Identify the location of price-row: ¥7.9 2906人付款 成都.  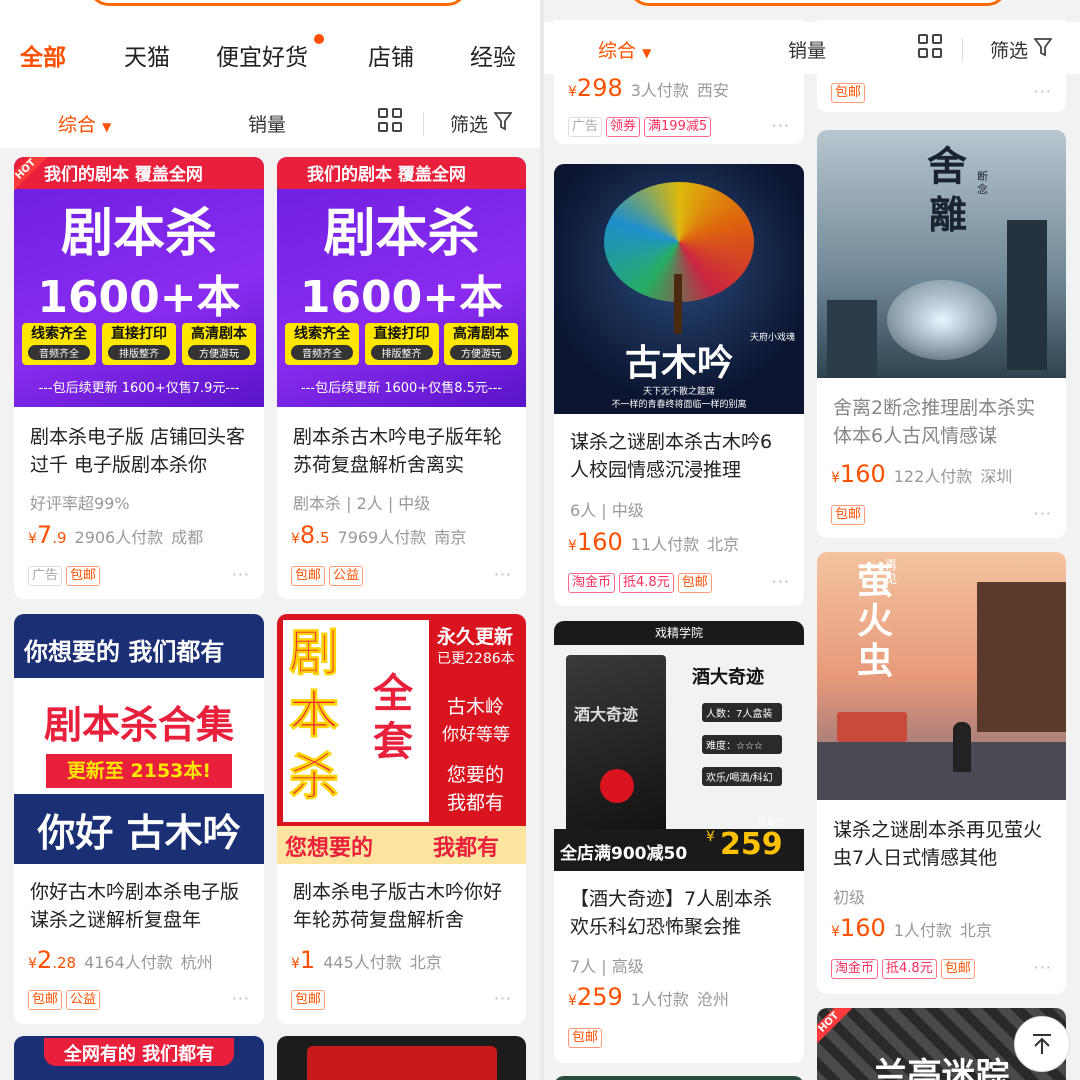
(116, 535).